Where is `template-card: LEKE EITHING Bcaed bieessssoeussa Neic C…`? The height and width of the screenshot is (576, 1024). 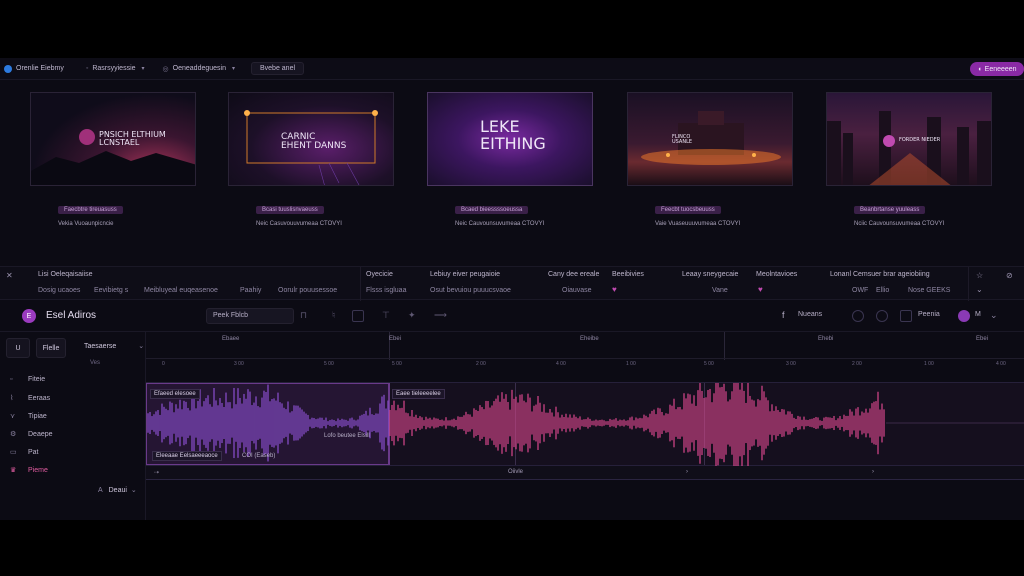
template-card: LEKE EITHING Bcaed bieessssoeussa Neic C… is located at coordinates (510, 166).